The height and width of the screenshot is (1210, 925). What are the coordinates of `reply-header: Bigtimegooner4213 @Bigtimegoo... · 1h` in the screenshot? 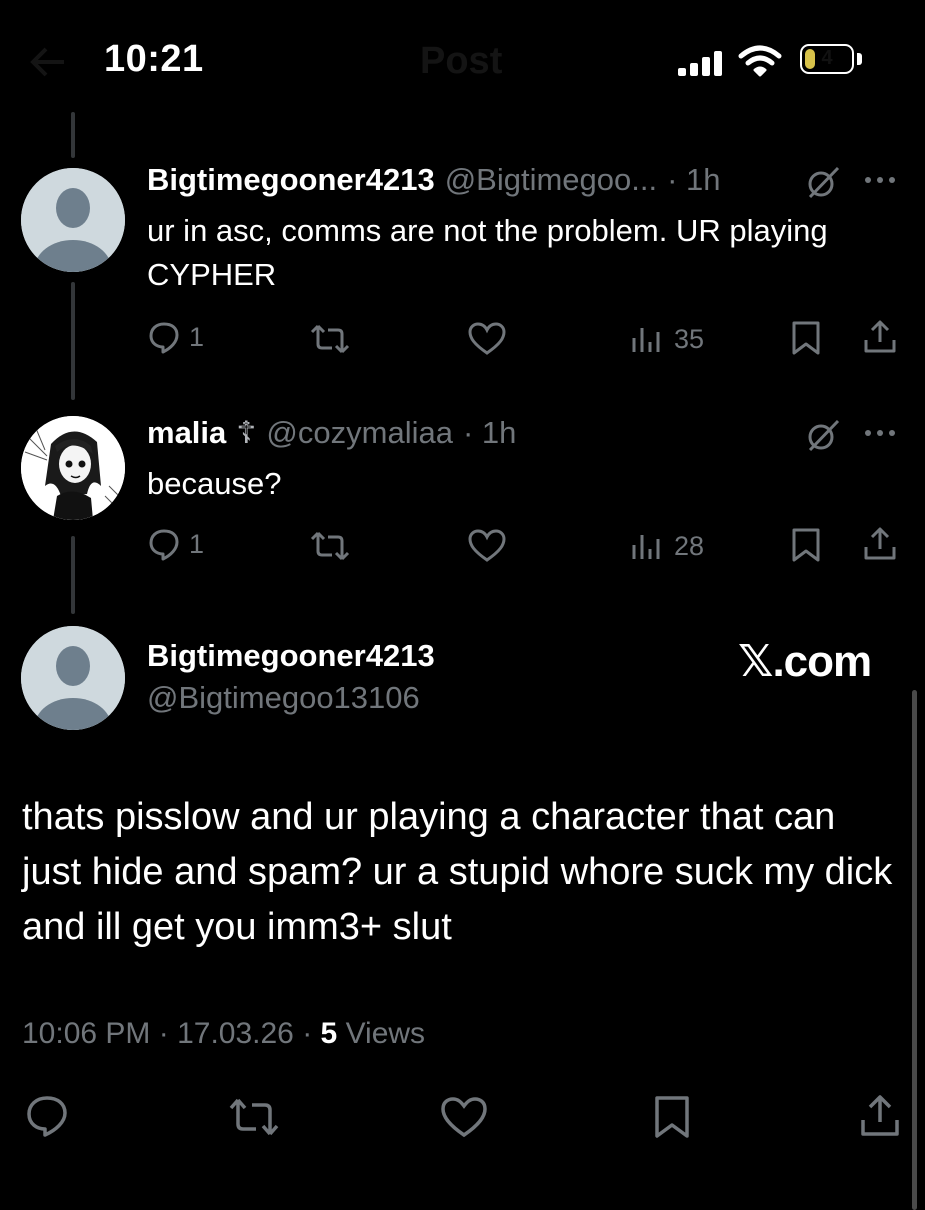 It's located at (434, 180).